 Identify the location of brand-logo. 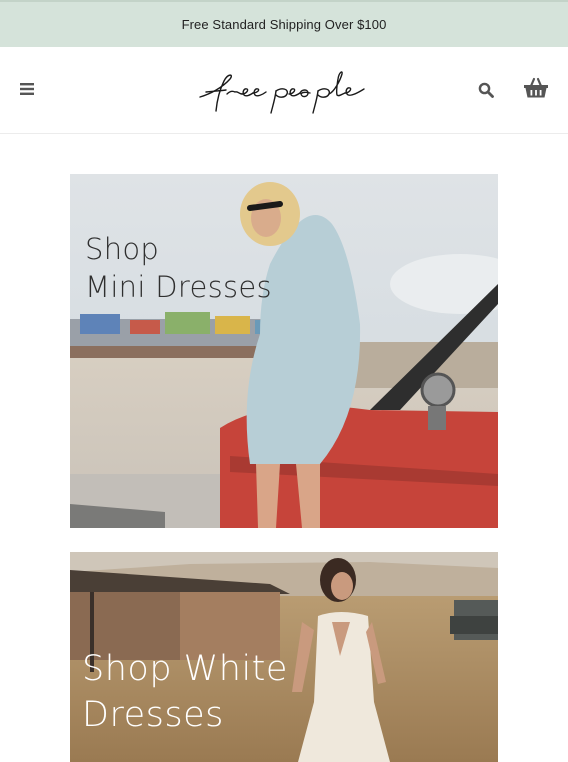
(285, 91).